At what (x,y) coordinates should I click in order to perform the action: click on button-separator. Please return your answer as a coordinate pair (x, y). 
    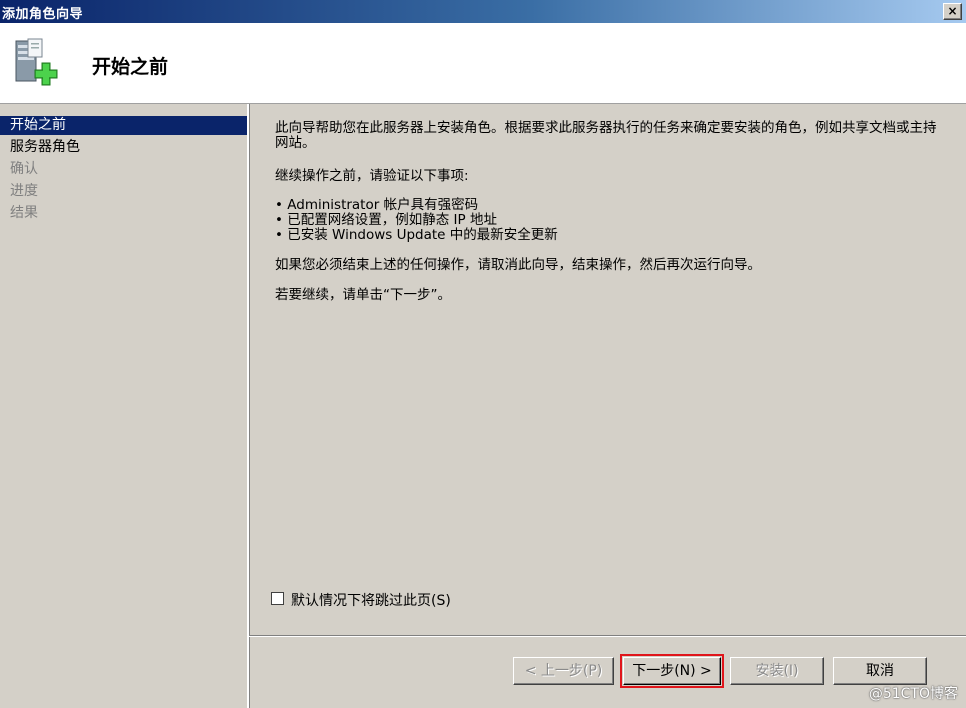
    Looking at the image, I should click on (607, 636).